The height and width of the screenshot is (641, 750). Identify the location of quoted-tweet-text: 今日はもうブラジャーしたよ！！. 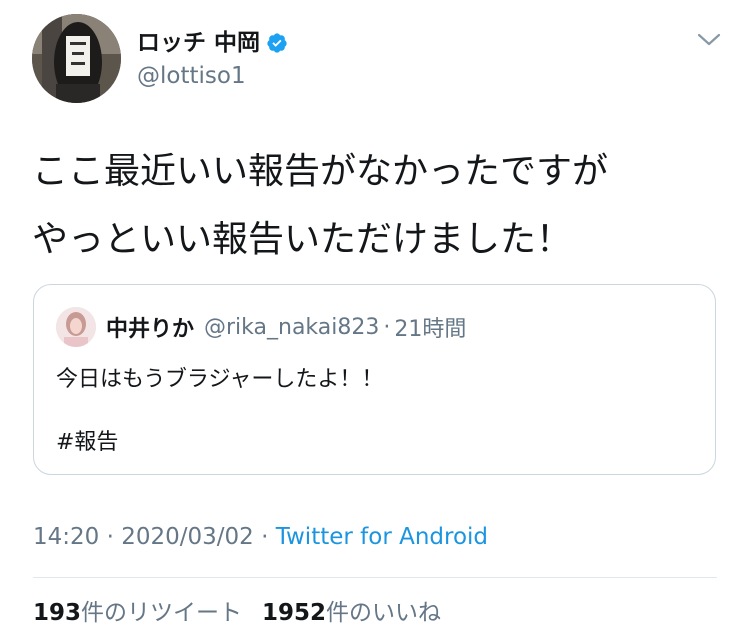
(220, 379).